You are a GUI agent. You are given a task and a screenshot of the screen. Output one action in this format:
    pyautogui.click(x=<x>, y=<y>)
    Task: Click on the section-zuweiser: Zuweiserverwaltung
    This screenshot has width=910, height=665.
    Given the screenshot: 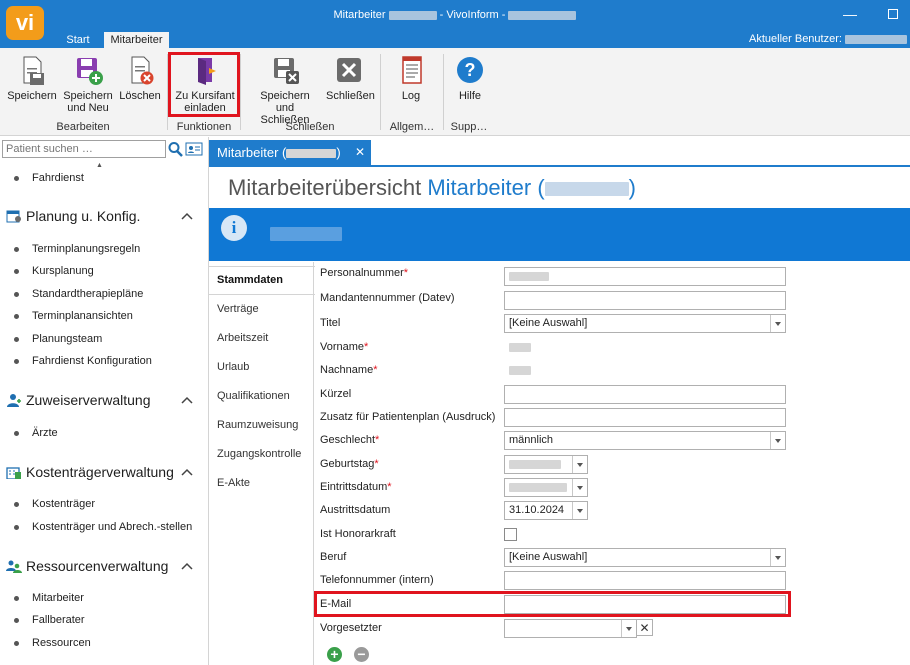 What is the action you would take?
    pyautogui.click(x=78, y=400)
    